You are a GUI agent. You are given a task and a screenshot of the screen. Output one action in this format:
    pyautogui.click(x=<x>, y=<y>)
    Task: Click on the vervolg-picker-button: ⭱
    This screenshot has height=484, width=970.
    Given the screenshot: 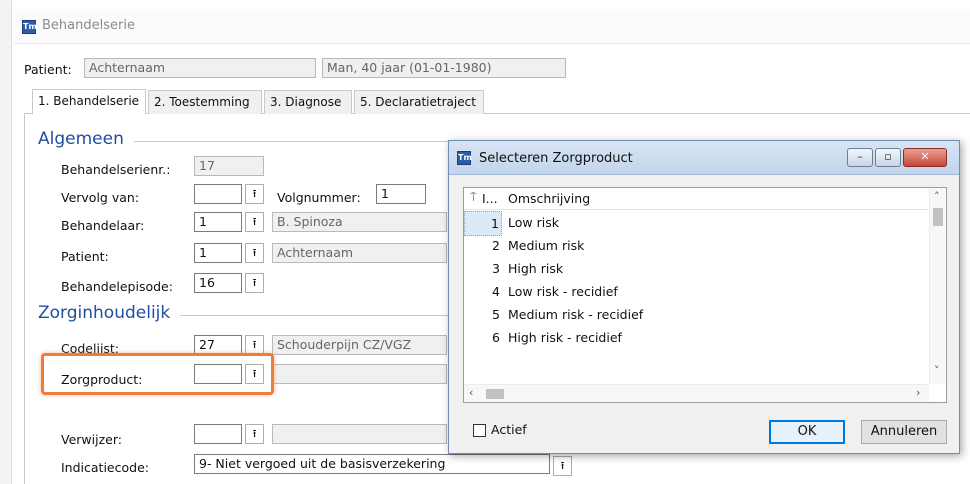 What is the action you would take?
    pyautogui.click(x=254, y=194)
    